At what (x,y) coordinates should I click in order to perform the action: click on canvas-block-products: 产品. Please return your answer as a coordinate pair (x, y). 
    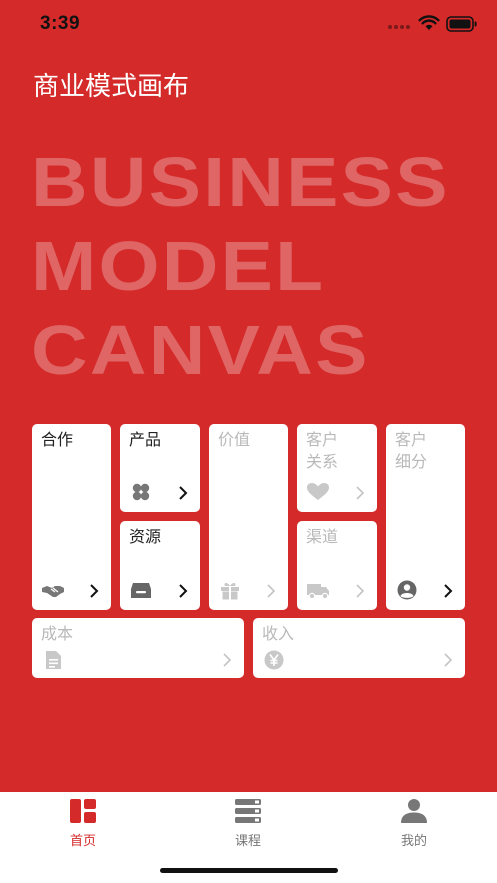
    Looking at the image, I should click on (160, 468).